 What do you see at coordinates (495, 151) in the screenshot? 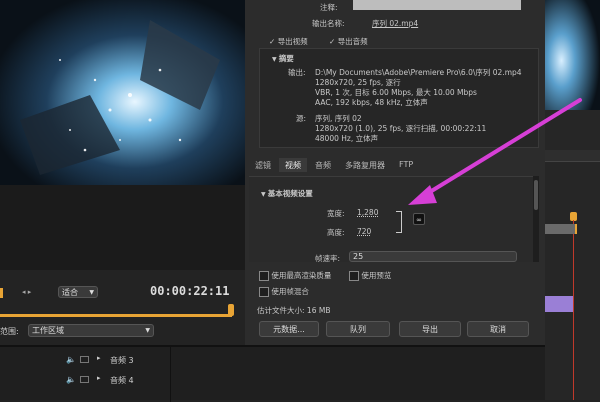
I see `annotation-arrow` at bounding box center [495, 151].